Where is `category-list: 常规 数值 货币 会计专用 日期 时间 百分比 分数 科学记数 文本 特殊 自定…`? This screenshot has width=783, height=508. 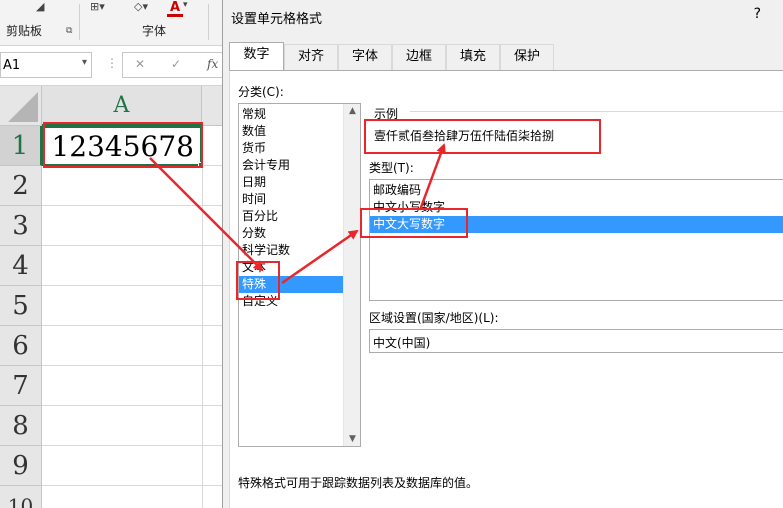 category-list: 常规 数值 货币 会计专用 日期 时间 百分比 分数 科学记数 文本 特殊 自定… is located at coordinates (299, 275).